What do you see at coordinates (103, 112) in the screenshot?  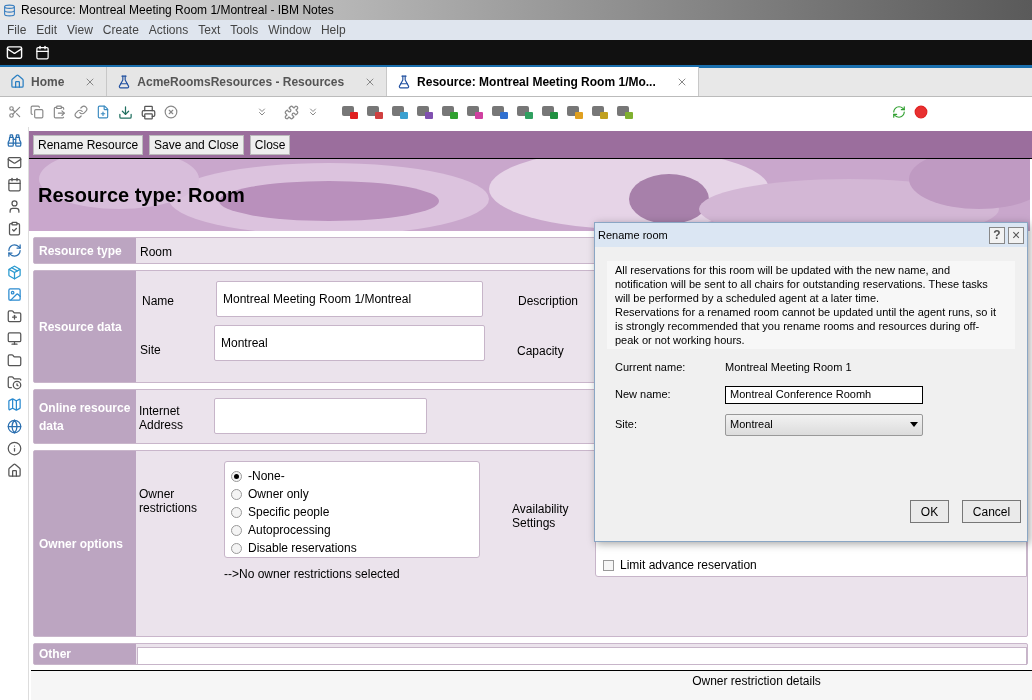 I see `new-document-icon` at bounding box center [103, 112].